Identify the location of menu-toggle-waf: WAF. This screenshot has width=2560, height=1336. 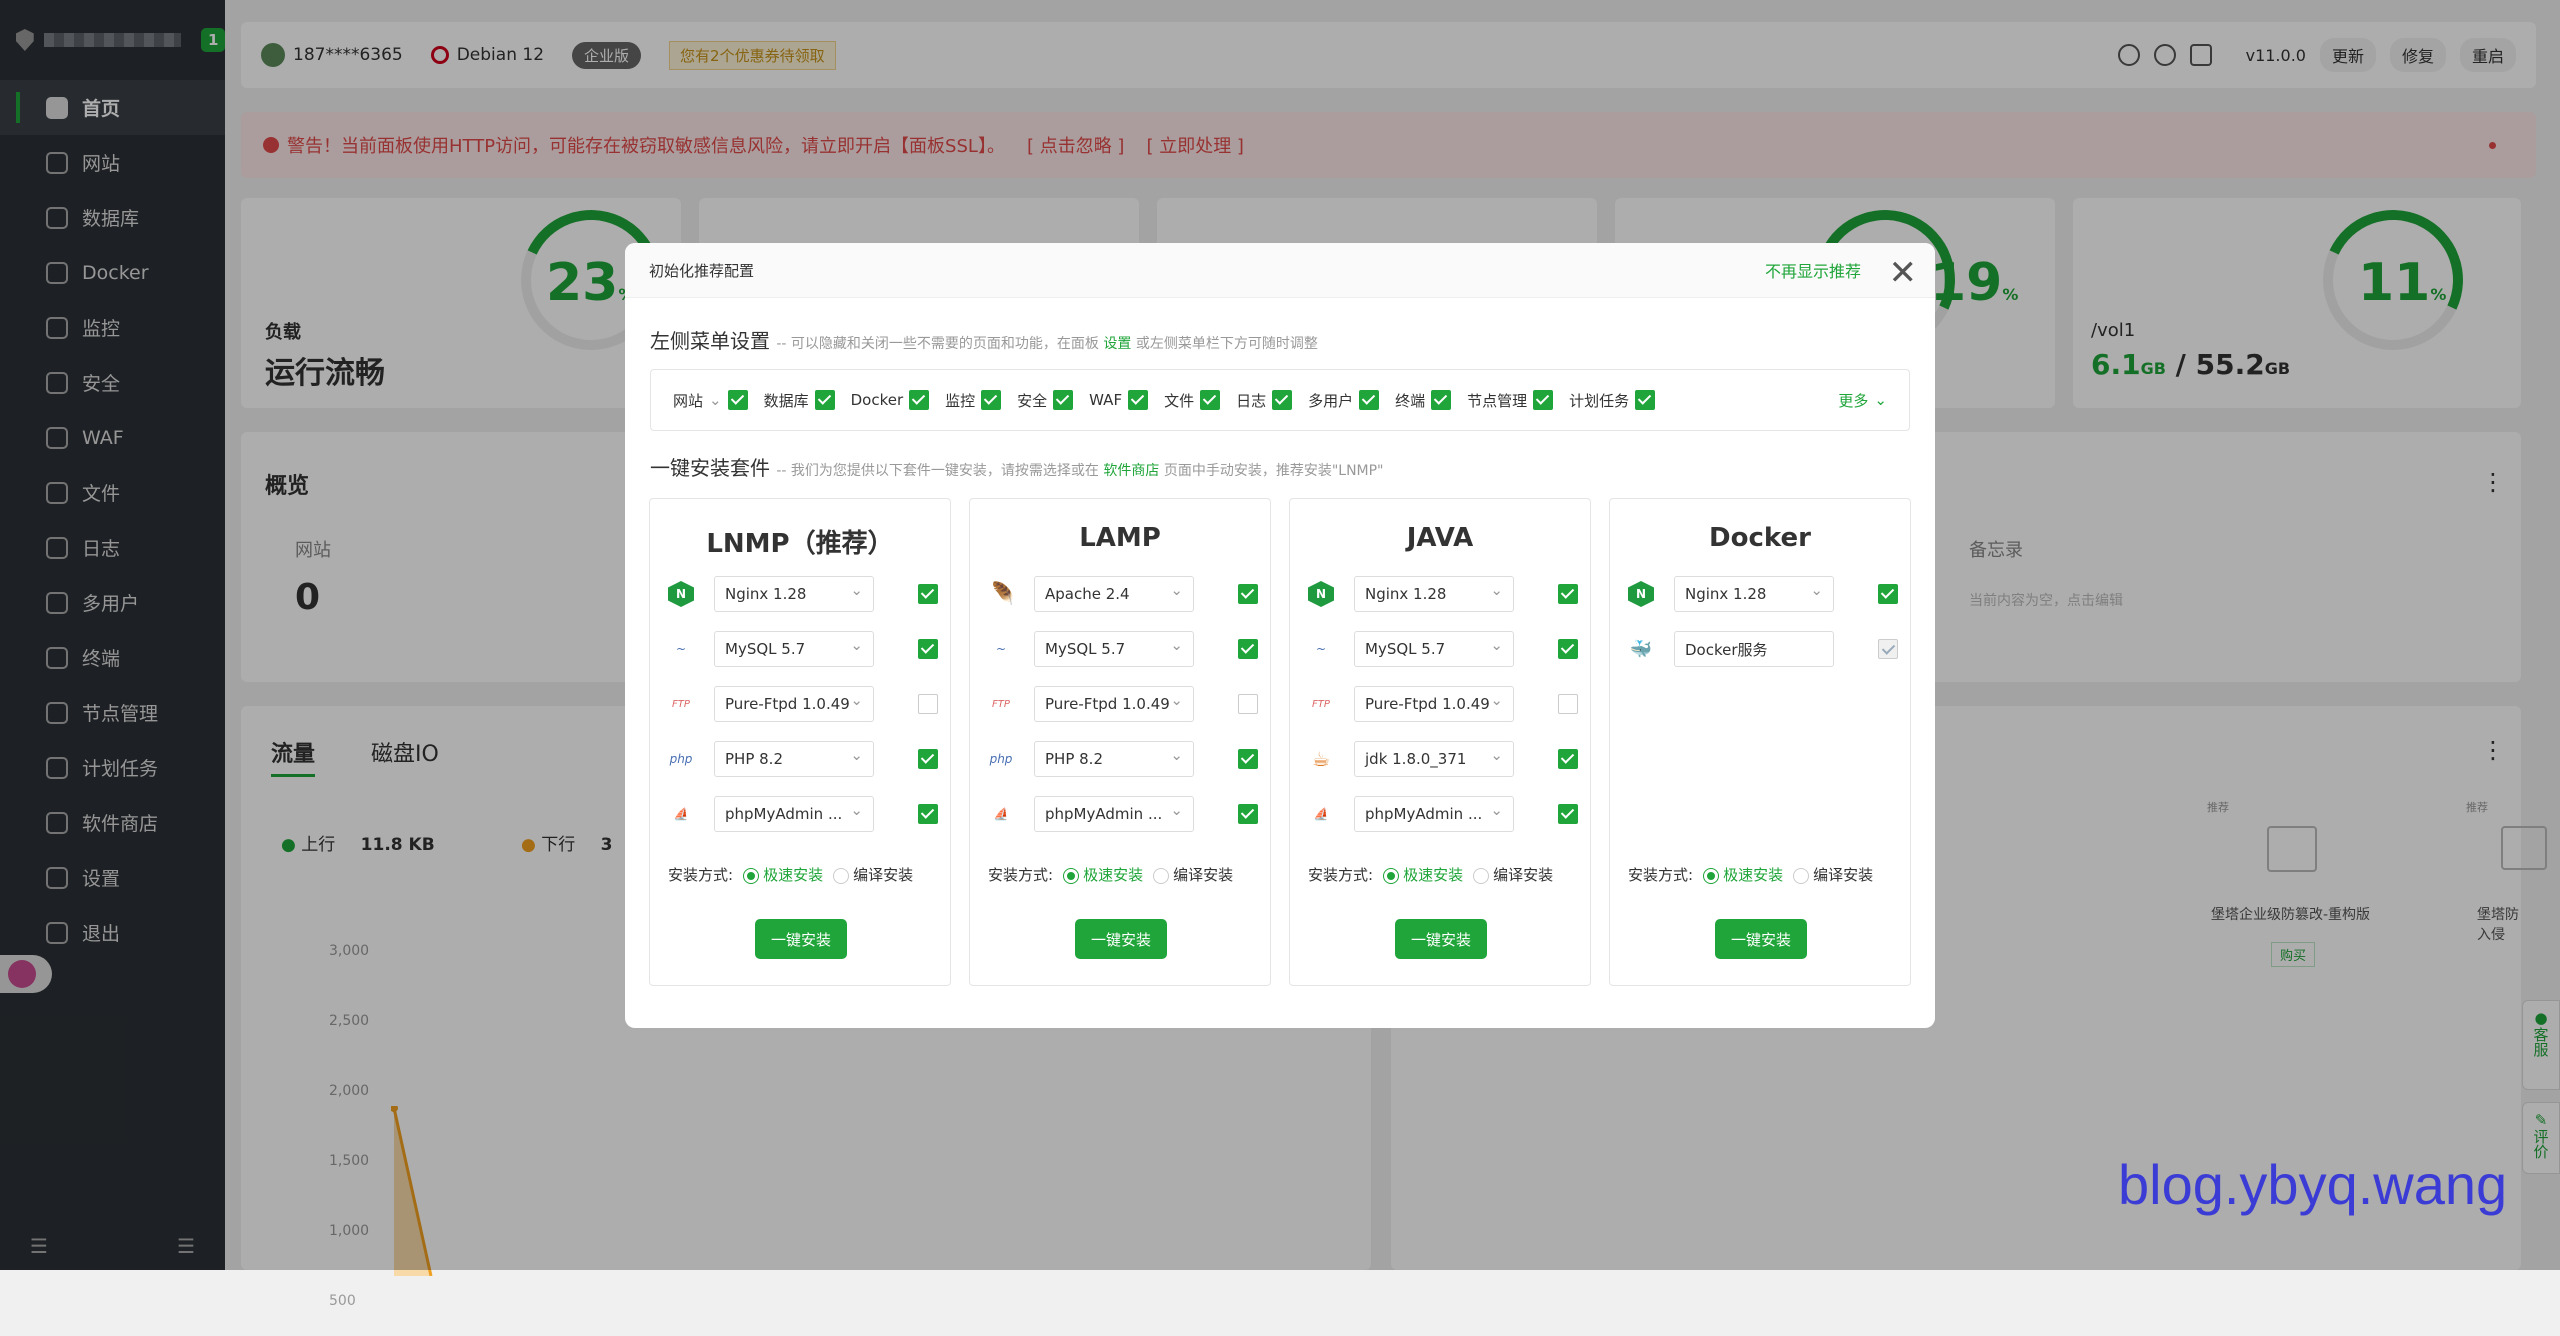
(1119, 400).